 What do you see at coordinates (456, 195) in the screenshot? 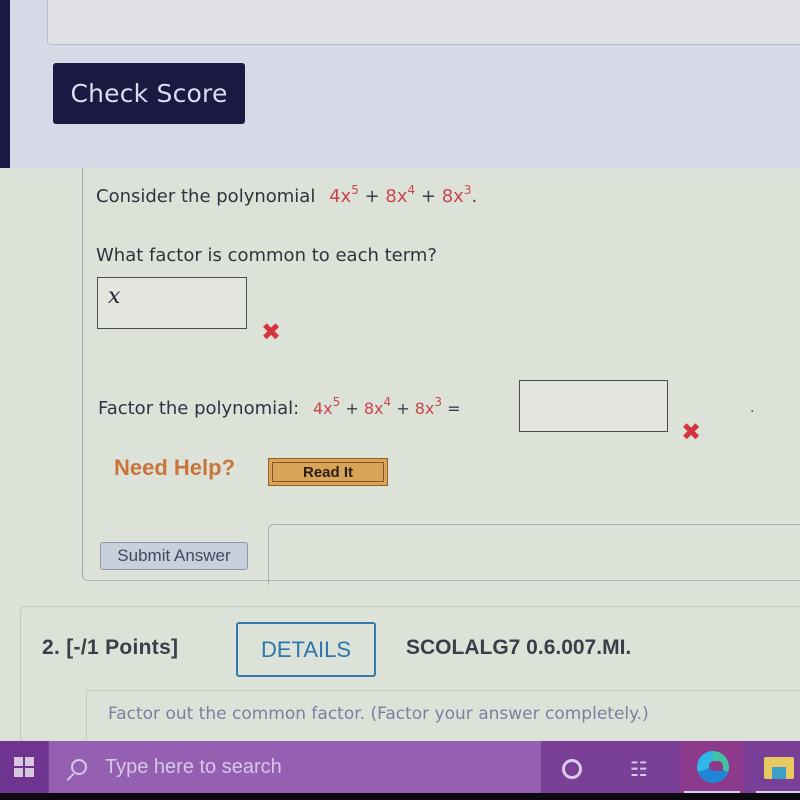
I see `term-3: 8x3` at bounding box center [456, 195].